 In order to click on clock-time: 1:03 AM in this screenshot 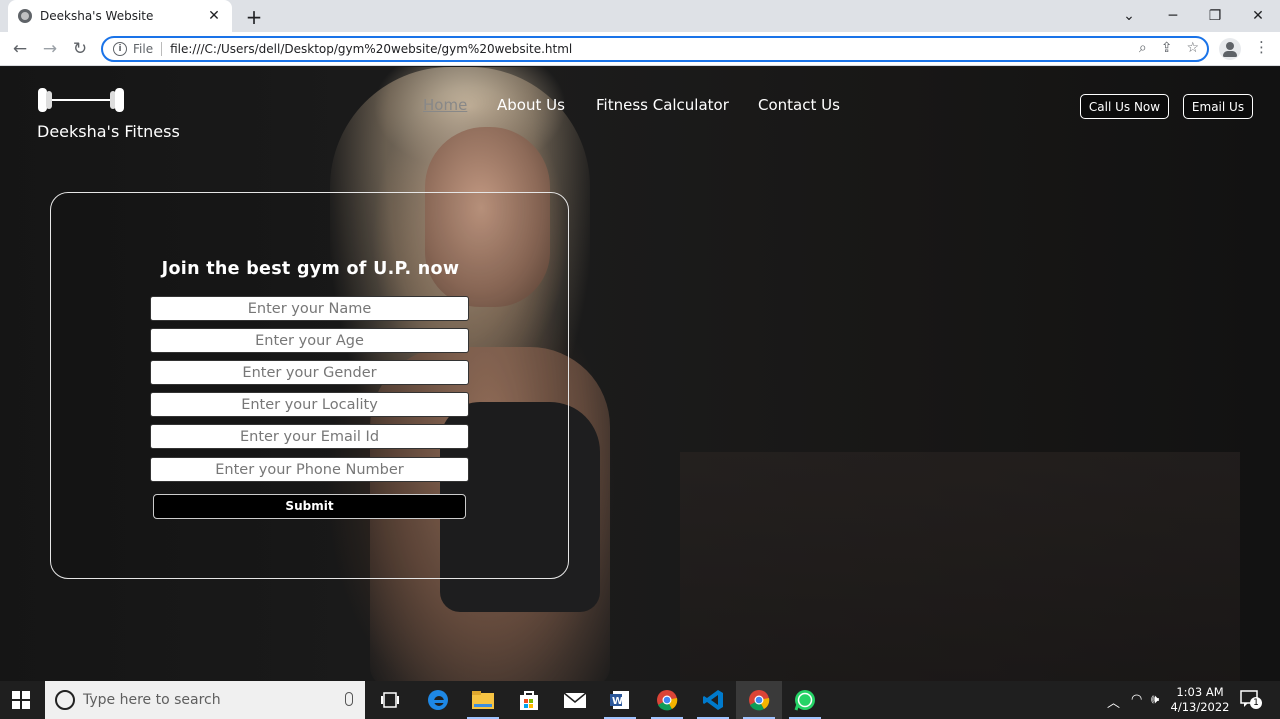, I will do `click(1200, 692)`.